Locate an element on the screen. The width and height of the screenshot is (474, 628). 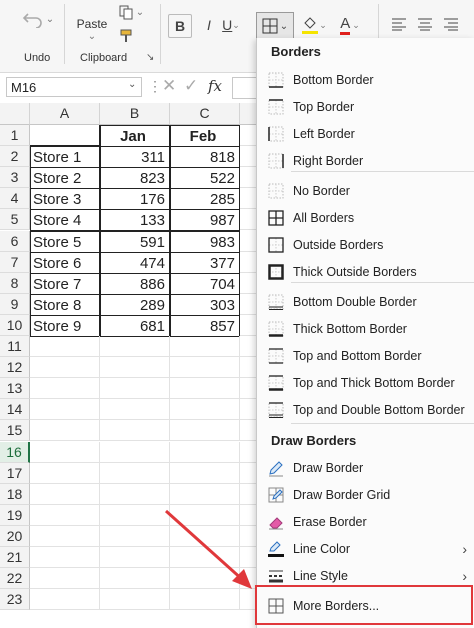
cell: 289 is located at coordinates (135, 304).